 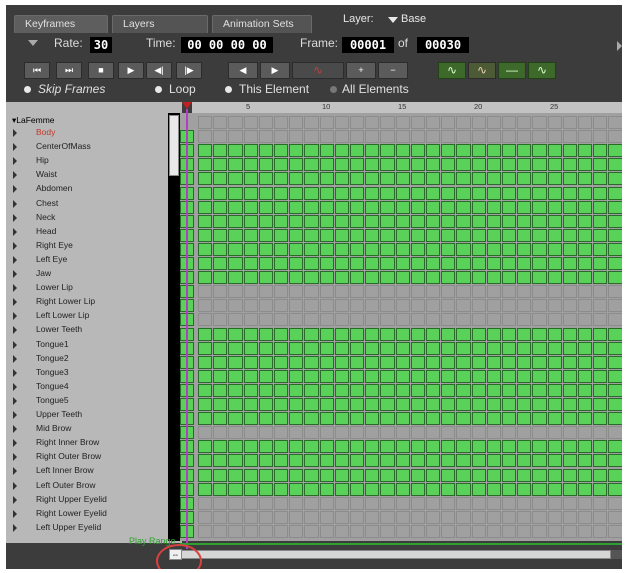 What do you see at coordinates (227, 45) in the screenshot?
I see `time-field: 00 00 00 00` at bounding box center [227, 45].